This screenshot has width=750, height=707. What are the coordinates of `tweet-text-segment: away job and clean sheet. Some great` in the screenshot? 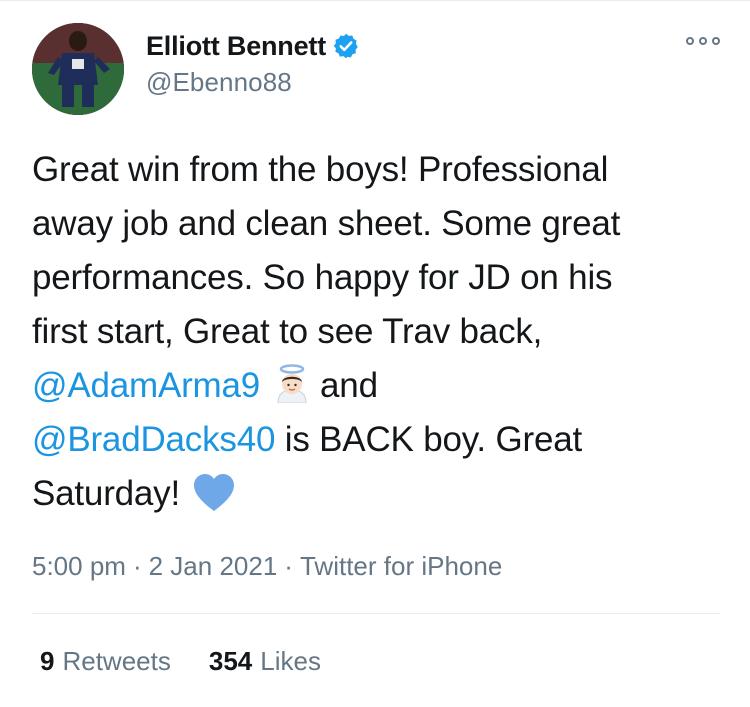 It's located at (326, 223).